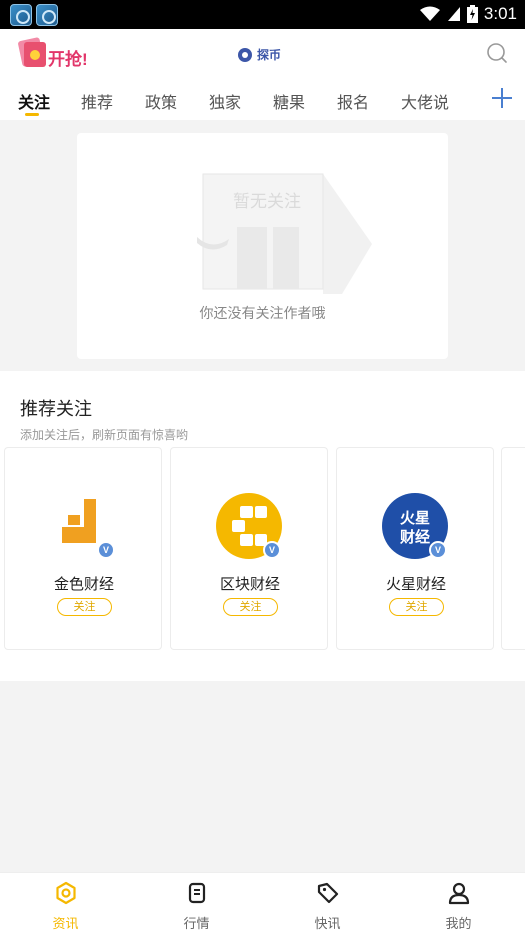 The width and height of the screenshot is (525, 934). What do you see at coordinates (249, 548) in the screenshot?
I see `author-card: V 区块财经 关注` at bounding box center [249, 548].